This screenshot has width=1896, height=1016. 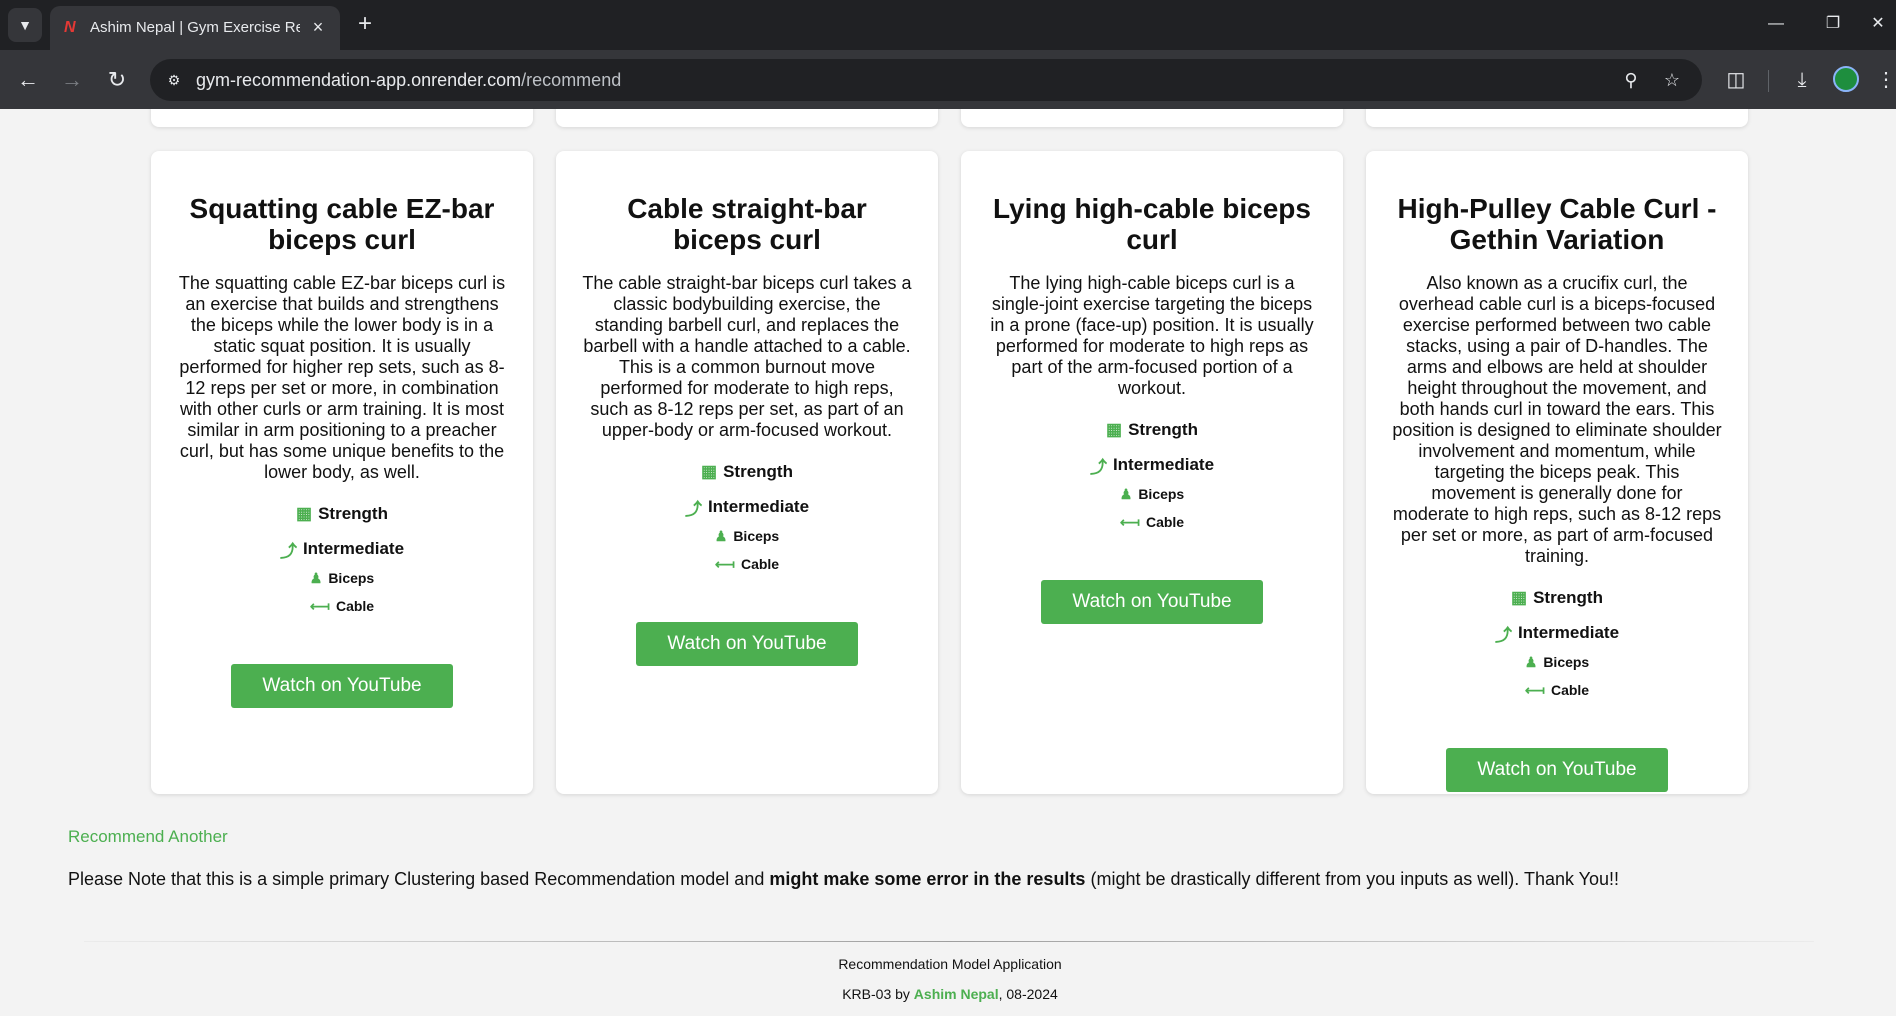 I want to click on exercise-title: Cable straight-bar biceps curl, so click(x=747, y=224).